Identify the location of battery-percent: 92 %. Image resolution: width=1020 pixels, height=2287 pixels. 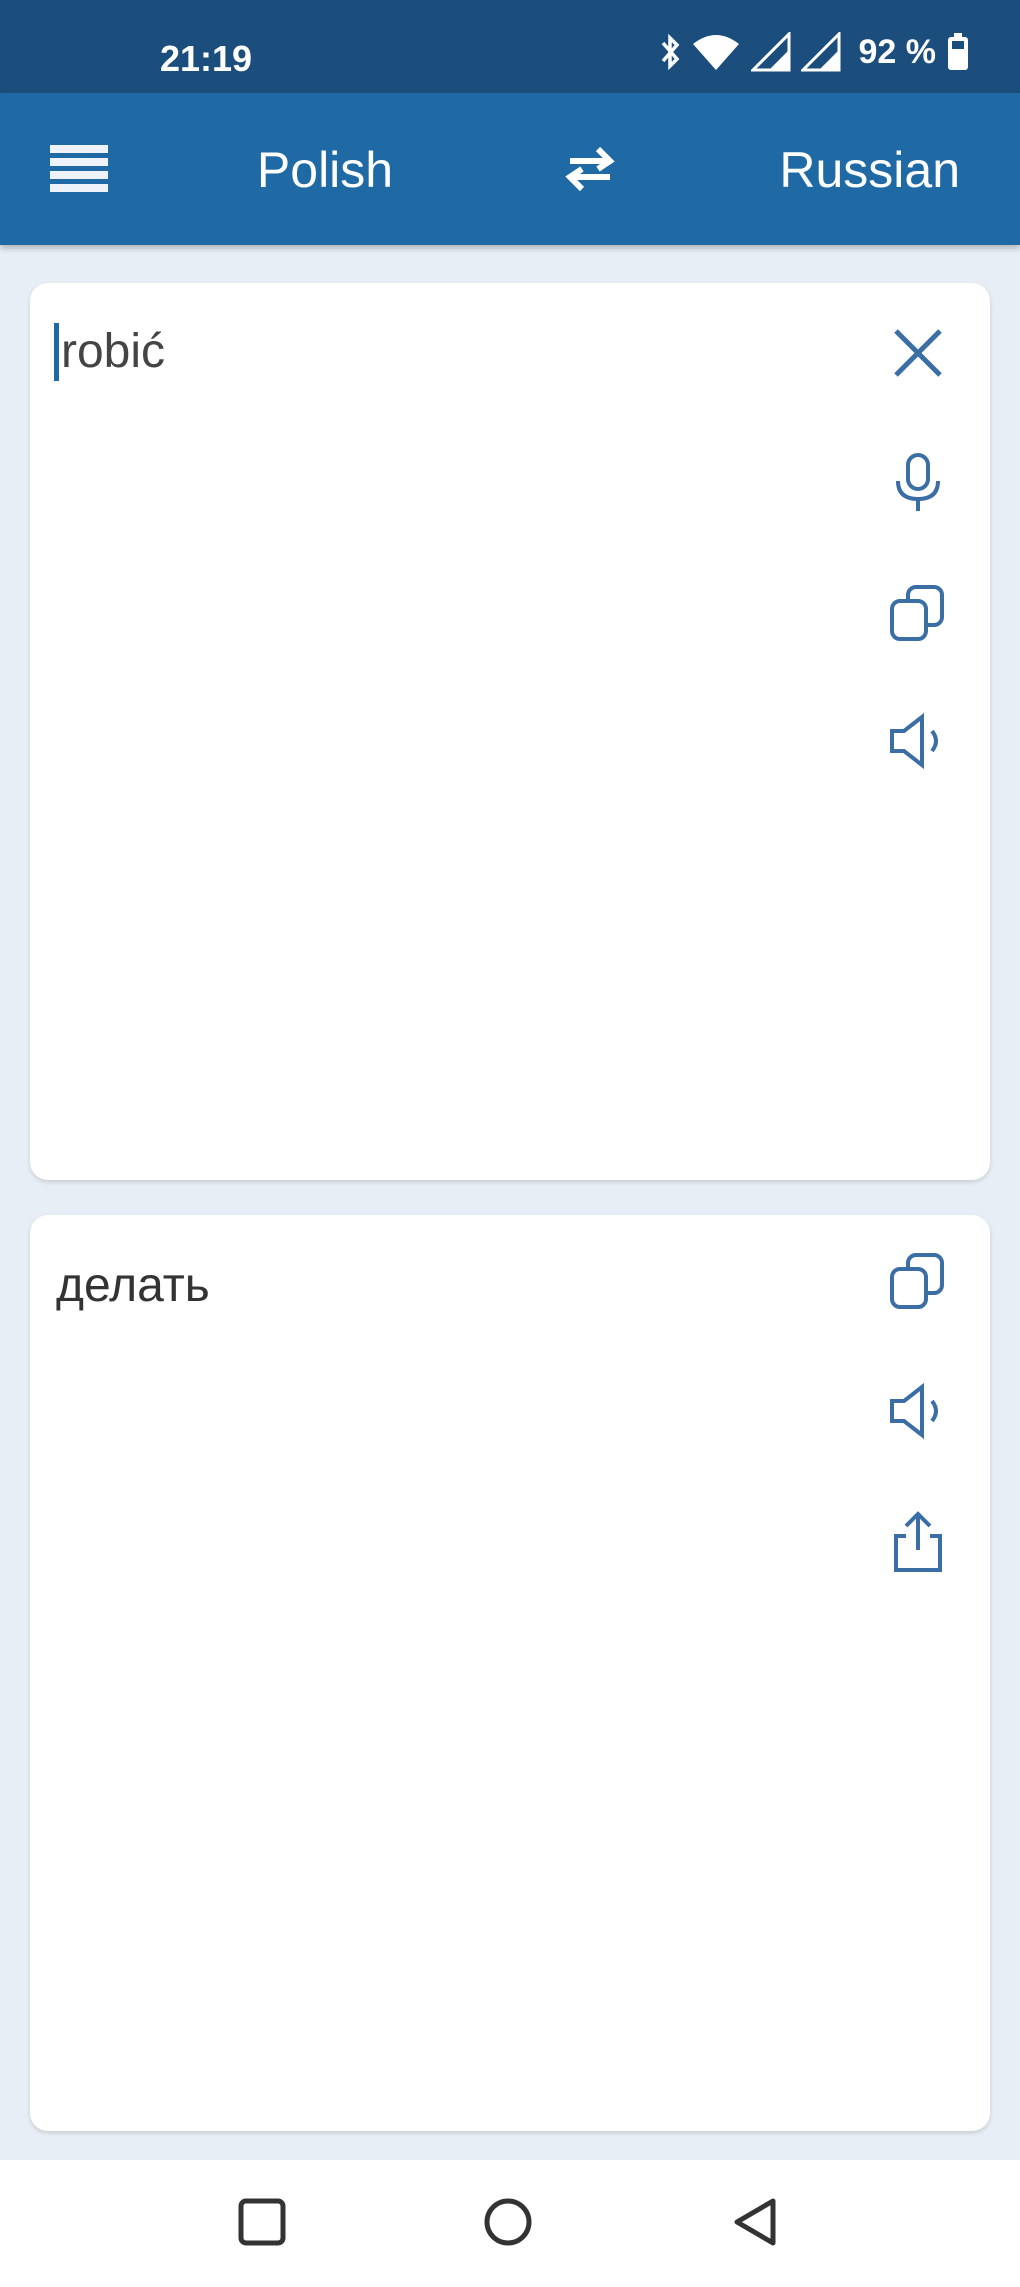
(897, 51).